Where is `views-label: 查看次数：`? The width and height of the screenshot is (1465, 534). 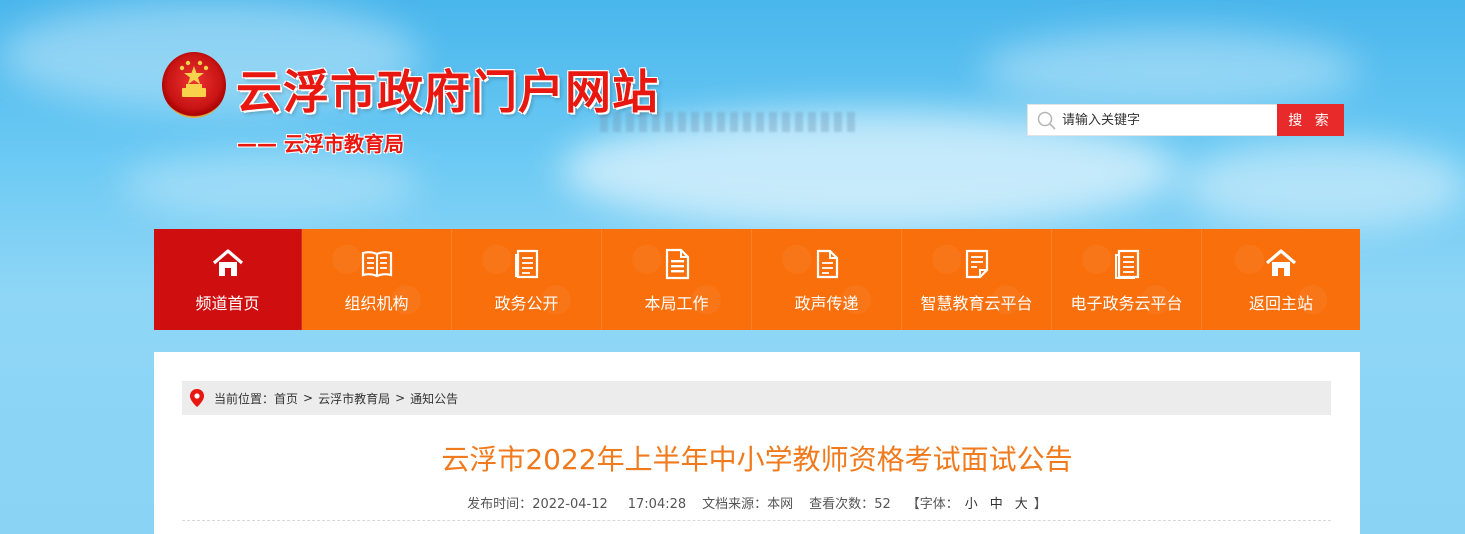
views-label: 查看次数： is located at coordinates (842, 504).